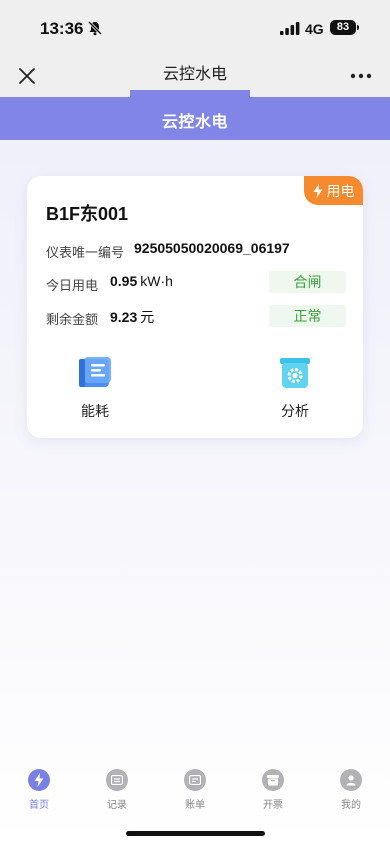 Image resolution: width=390 pixels, height=845 pixels. I want to click on today-usage-label: 今日用电, so click(72, 285).